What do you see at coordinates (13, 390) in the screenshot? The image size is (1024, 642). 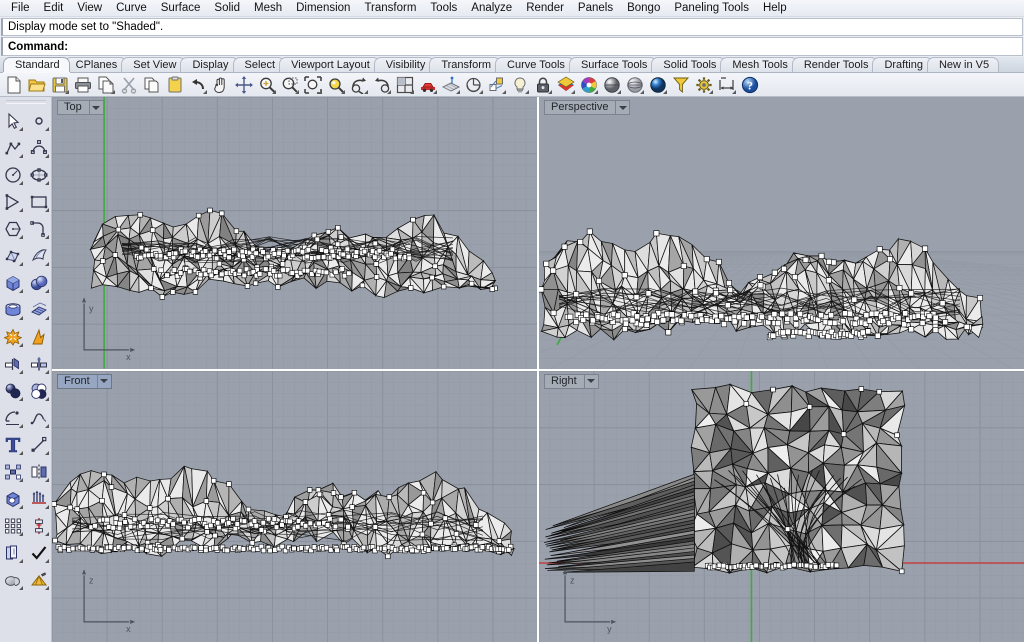 I see `boolean-union-icon` at bounding box center [13, 390].